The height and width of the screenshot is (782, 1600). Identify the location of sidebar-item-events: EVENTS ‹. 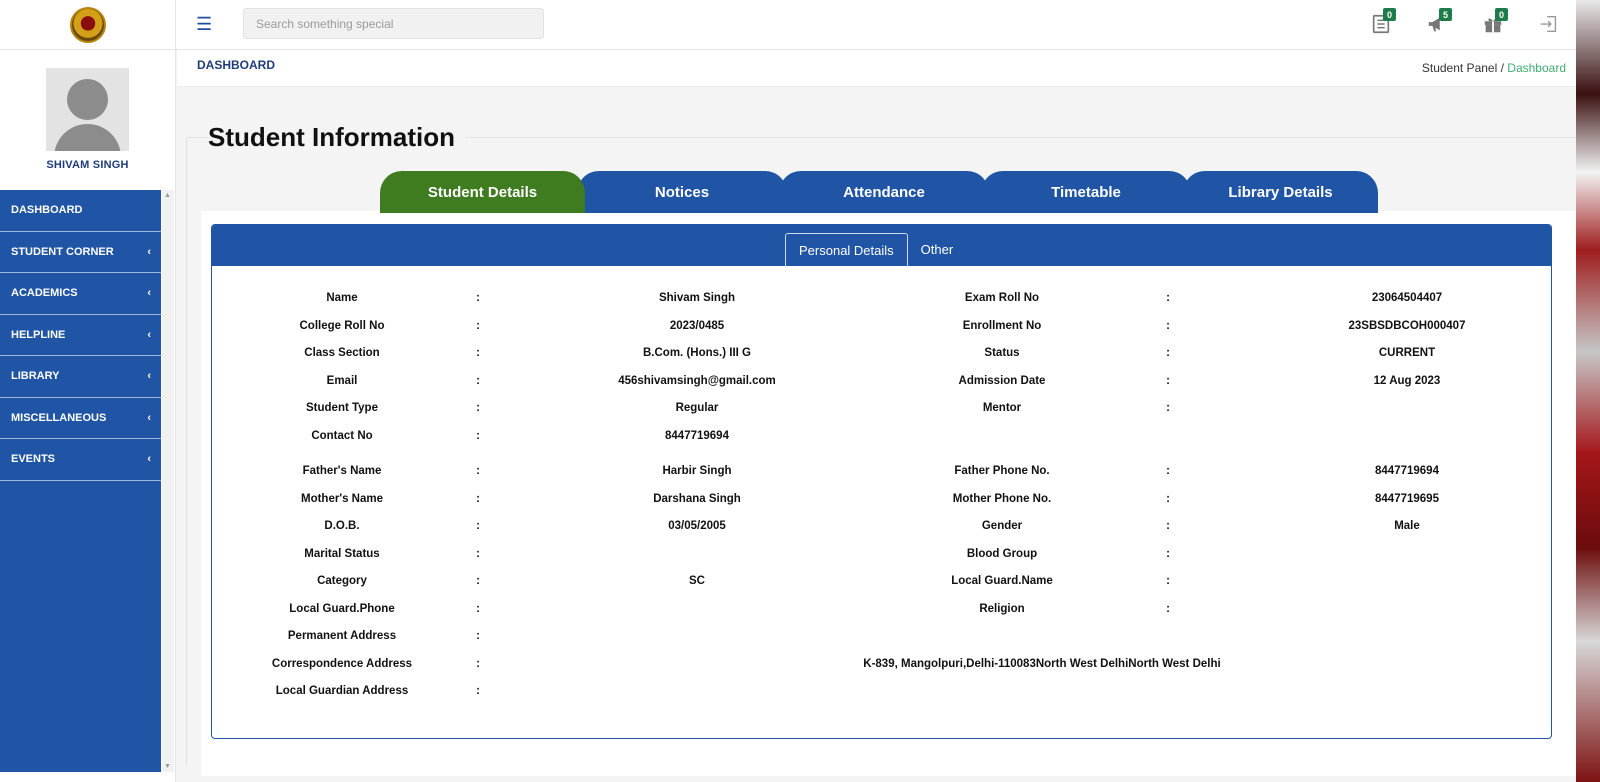
(80, 460).